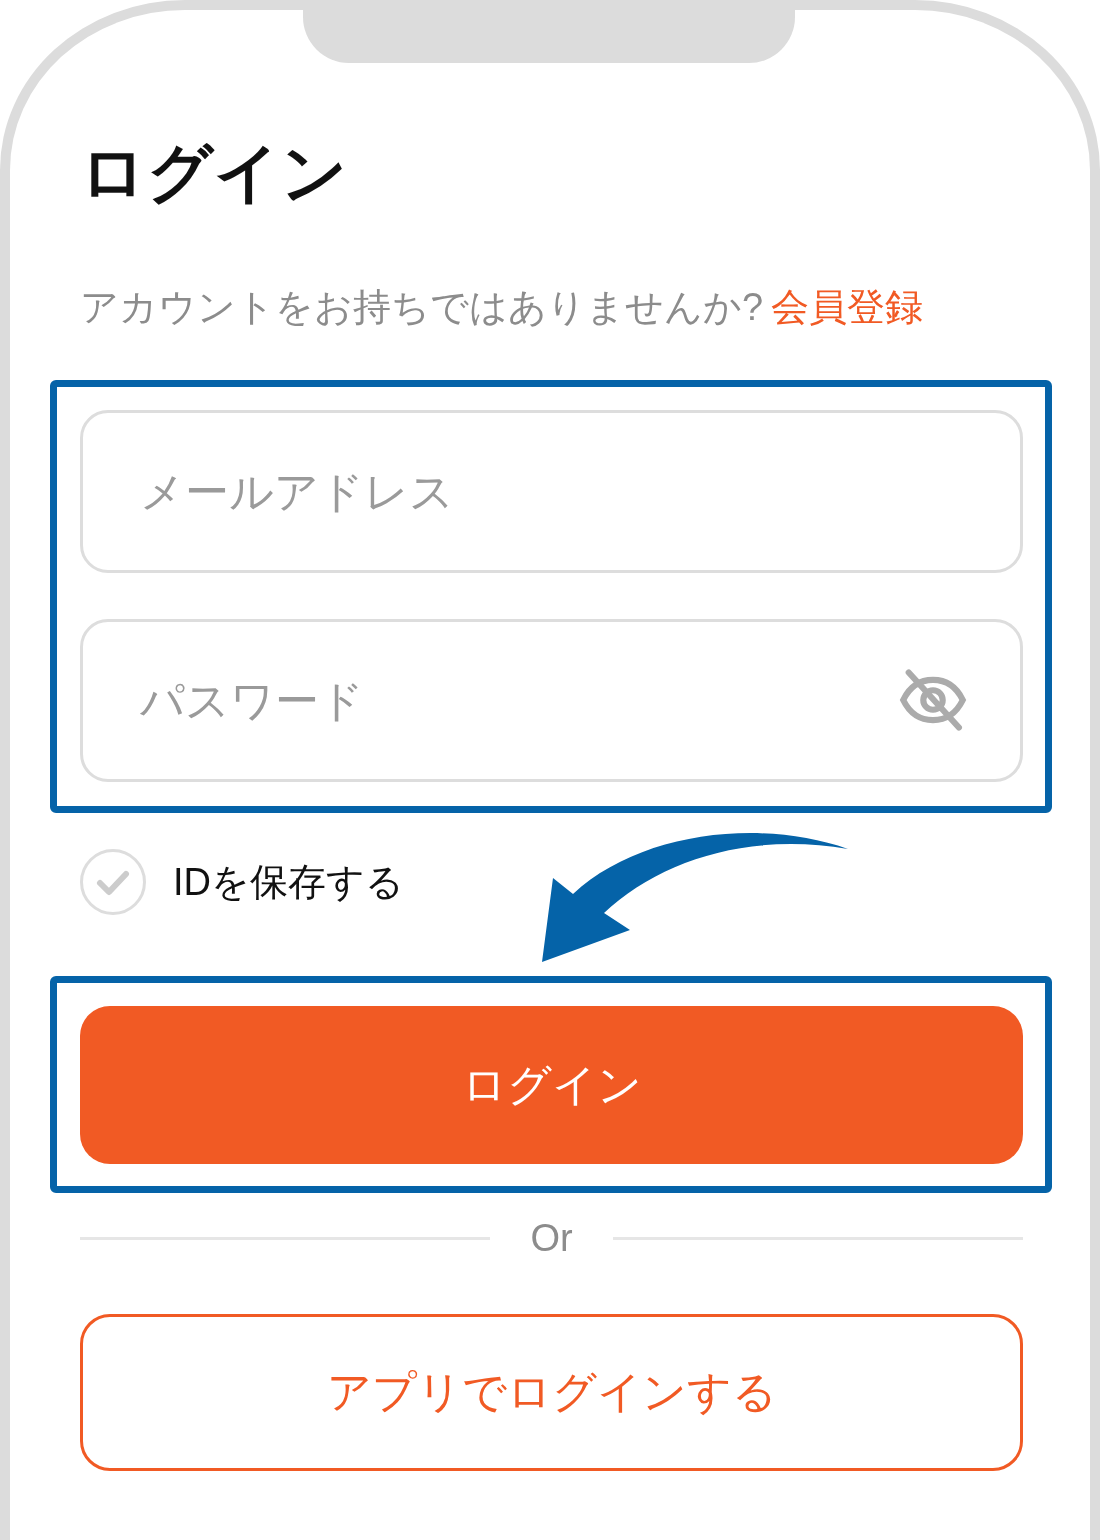 The width and height of the screenshot is (1100, 1540). I want to click on divider-label: Or, so click(551, 1238).